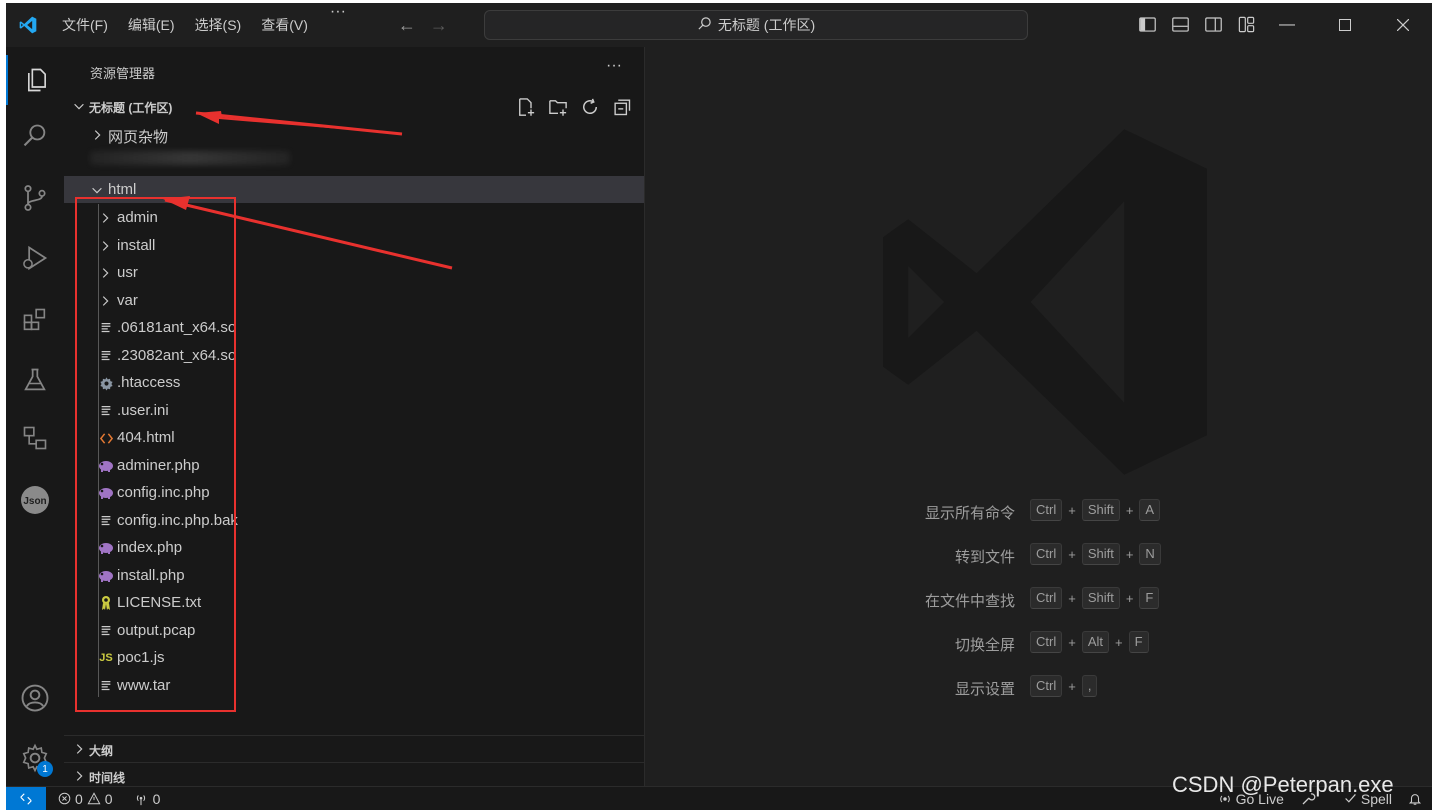 The image size is (1435, 812). I want to click on nav-arrows: ← →, so click(423, 25).